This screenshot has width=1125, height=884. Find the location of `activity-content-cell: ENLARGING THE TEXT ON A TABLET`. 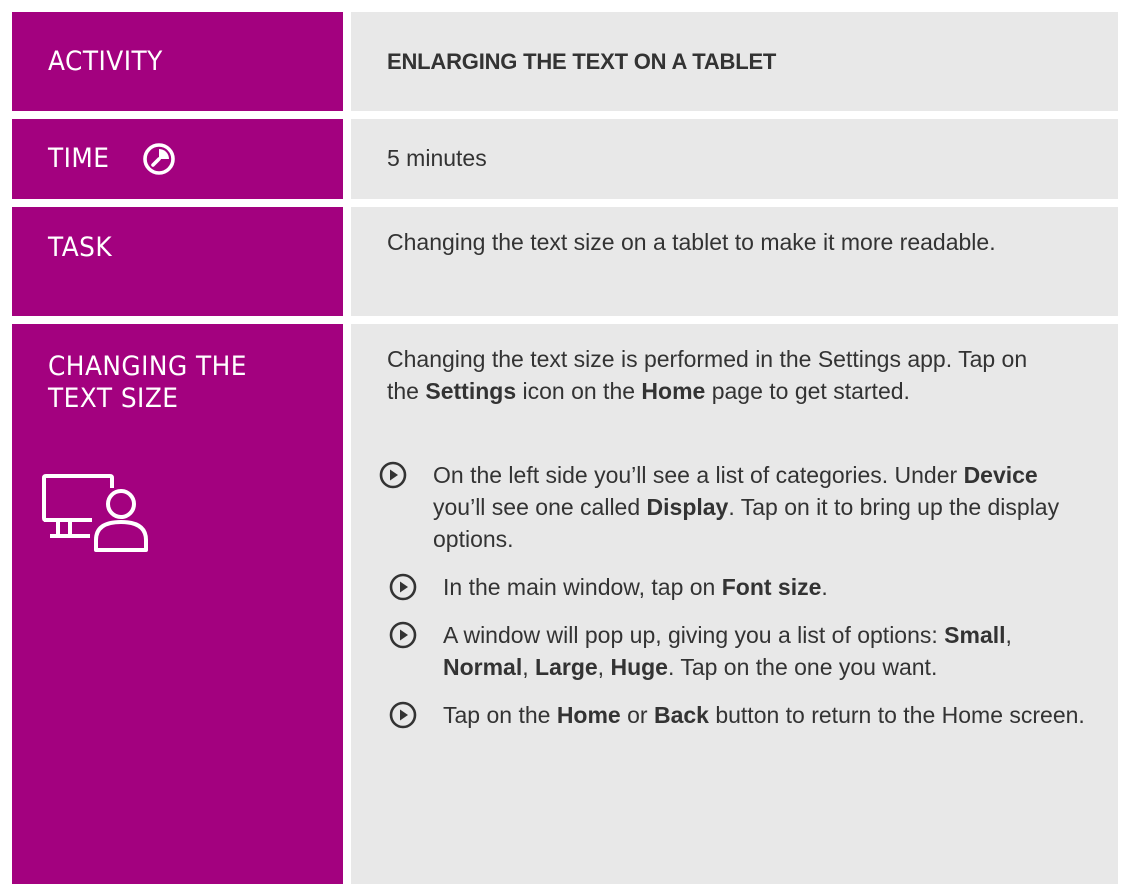

activity-content-cell: ENLARGING THE TEXT ON A TABLET is located at coordinates (734, 61).